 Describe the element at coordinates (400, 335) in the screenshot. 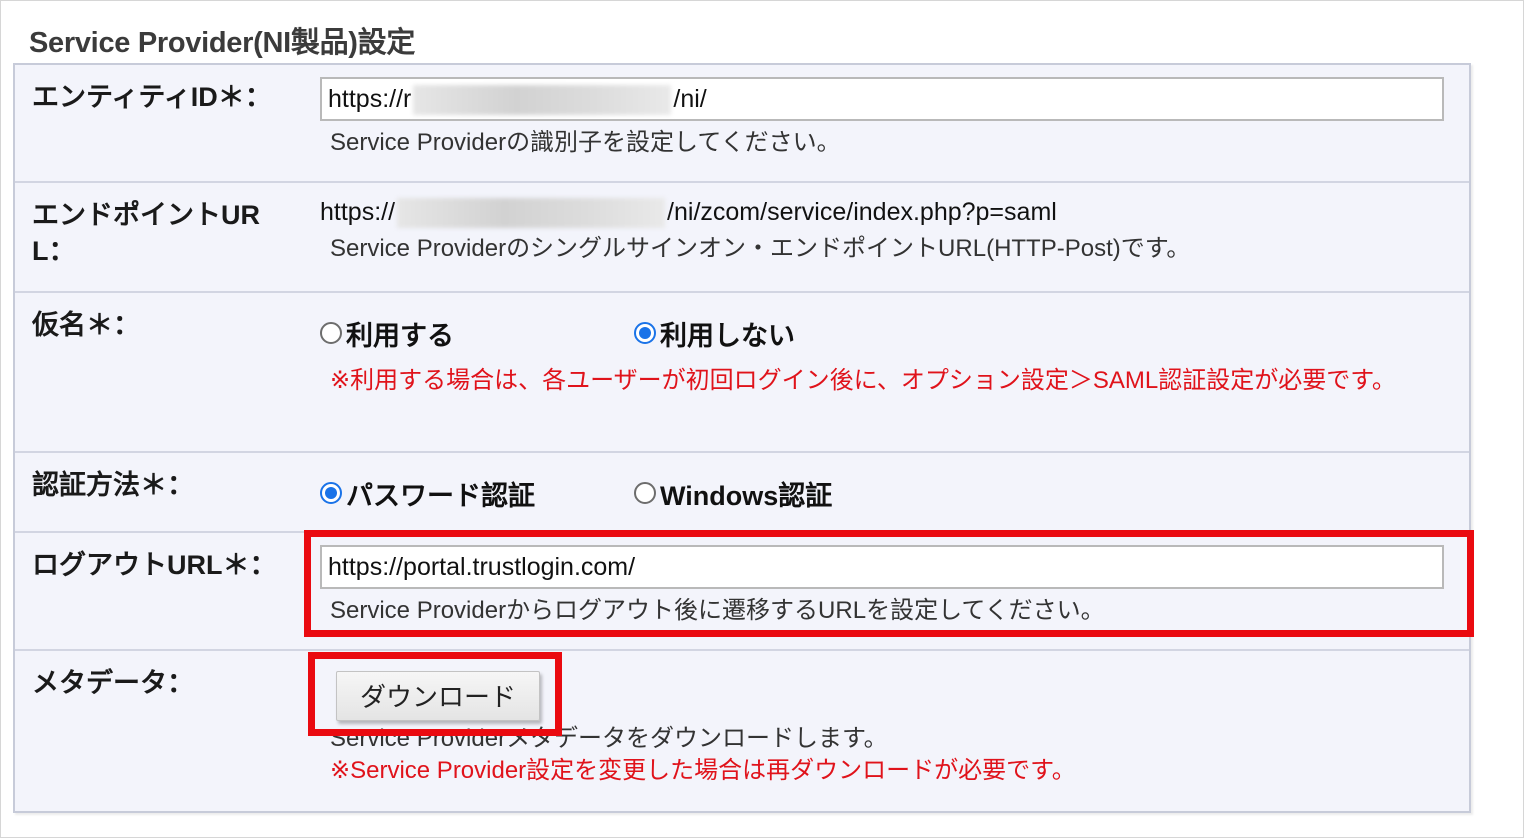

I see `pseudonym-option-use-label: 利用する` at that location.